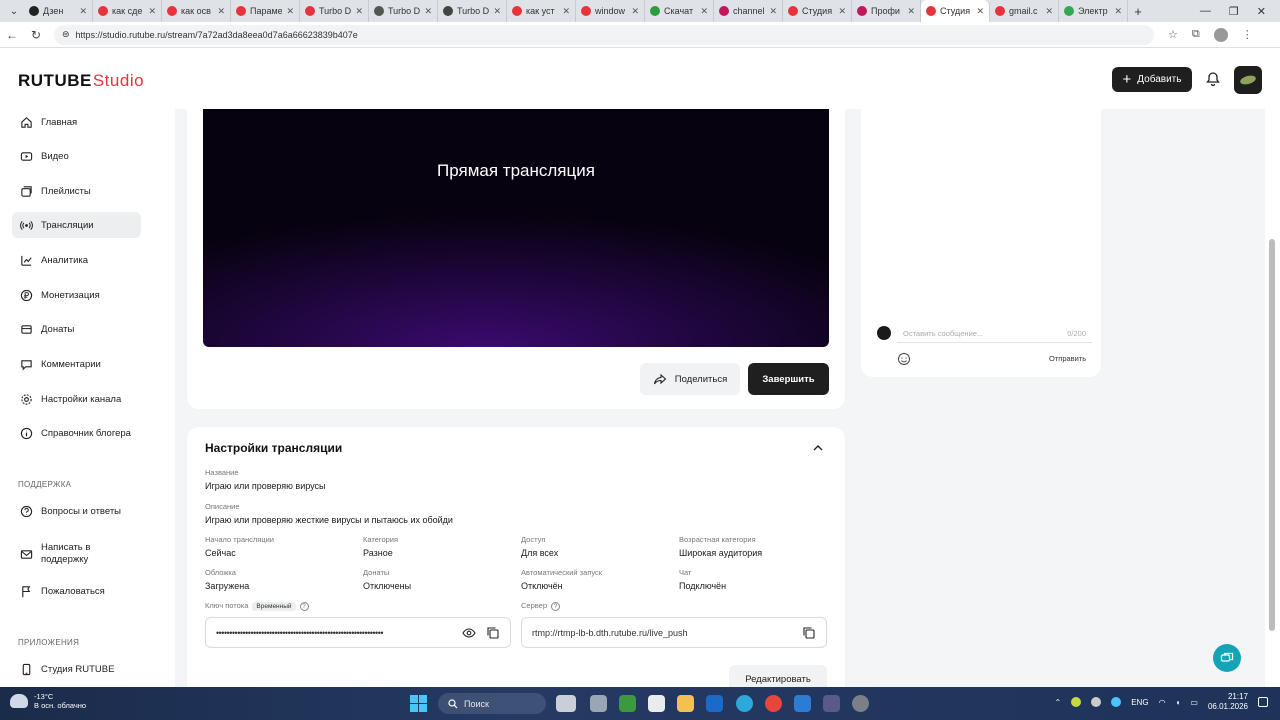  What do you see at coordinates (598, 703) in the screenshot?
I see `taskbar-app-files-icon` at bounding box center [598, 703].